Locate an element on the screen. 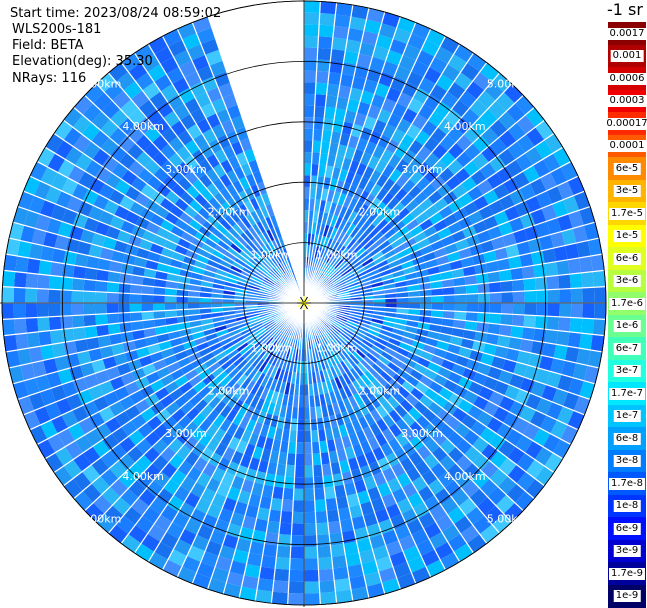 The height and width of the screenshot is (608, 647). colorbar-label: 1e-9 is located at coordinates (627, 596).